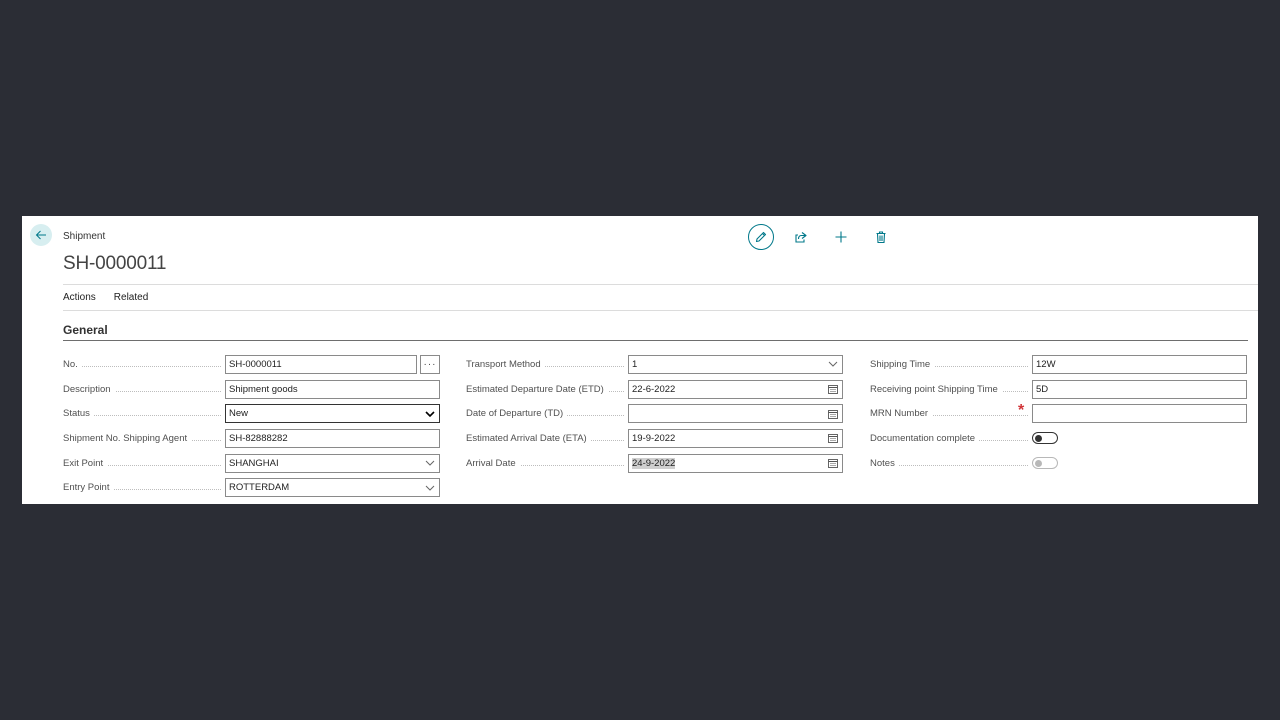 The height and width of the screenshot is (720, 1280). Describe the element at coordinates (332, 414) in the screenshot. I see `status-select: New` at that location.